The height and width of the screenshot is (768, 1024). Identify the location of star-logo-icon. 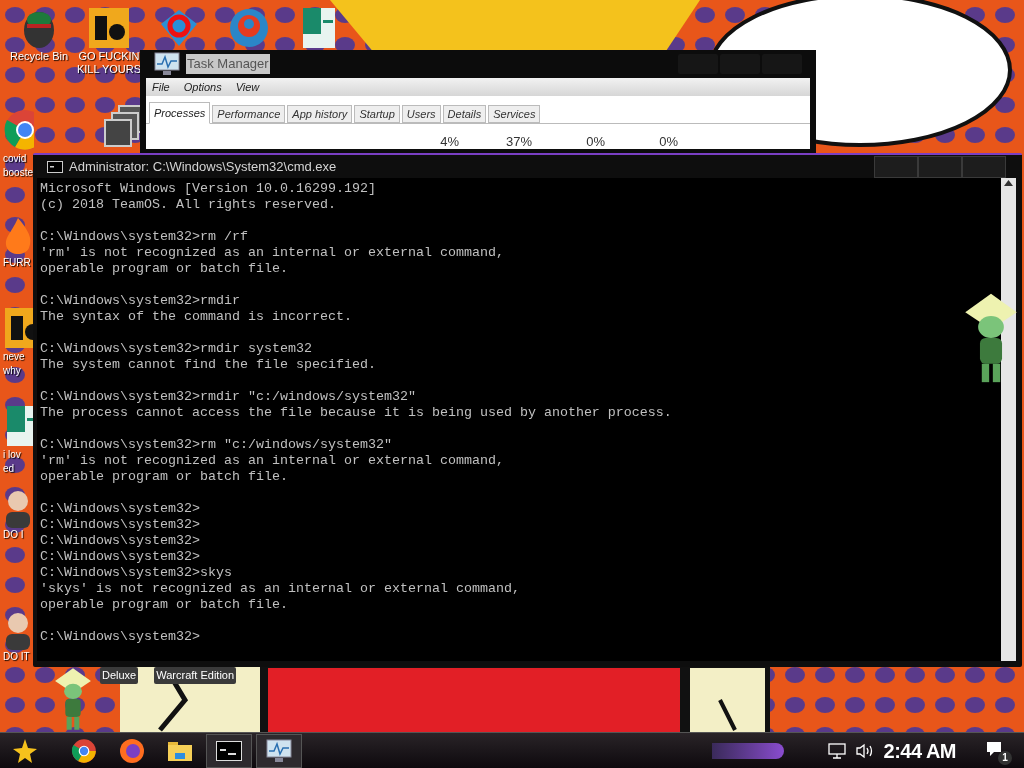
(25, 750).